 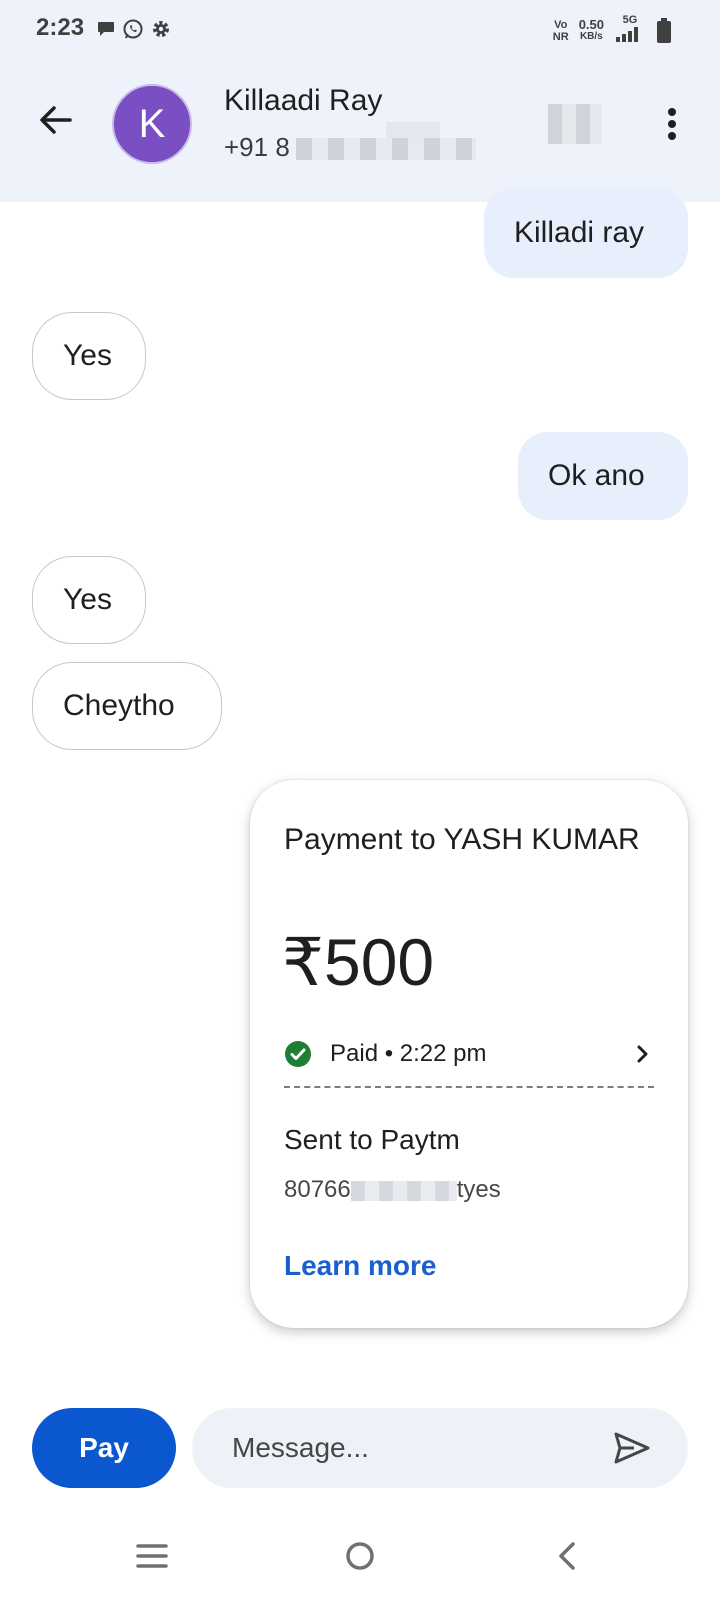 What do you see at coordinates (664, 30) in the screenshot?
I see `battery-icon` at bounding box center [664, 30].